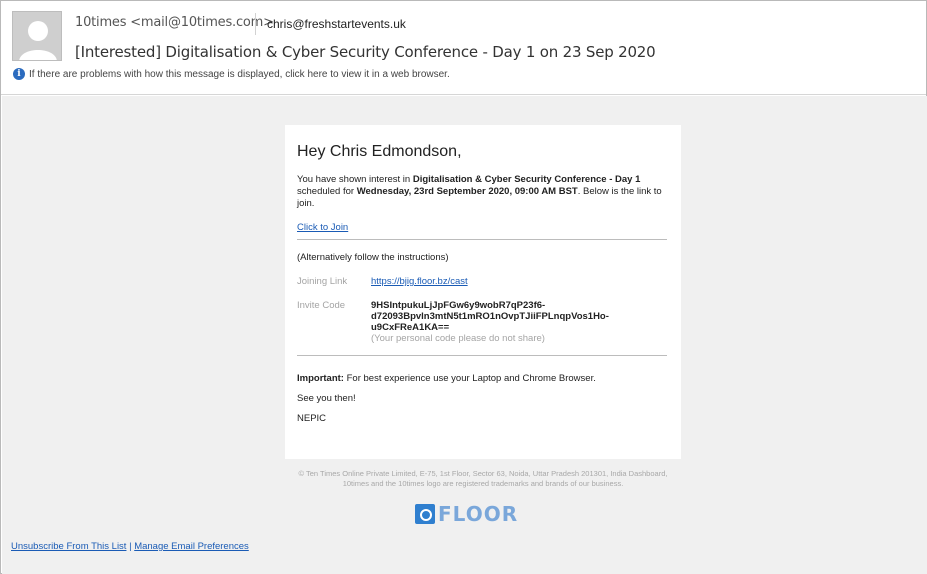  I want to click on sender-avatar, so click(37, 36).